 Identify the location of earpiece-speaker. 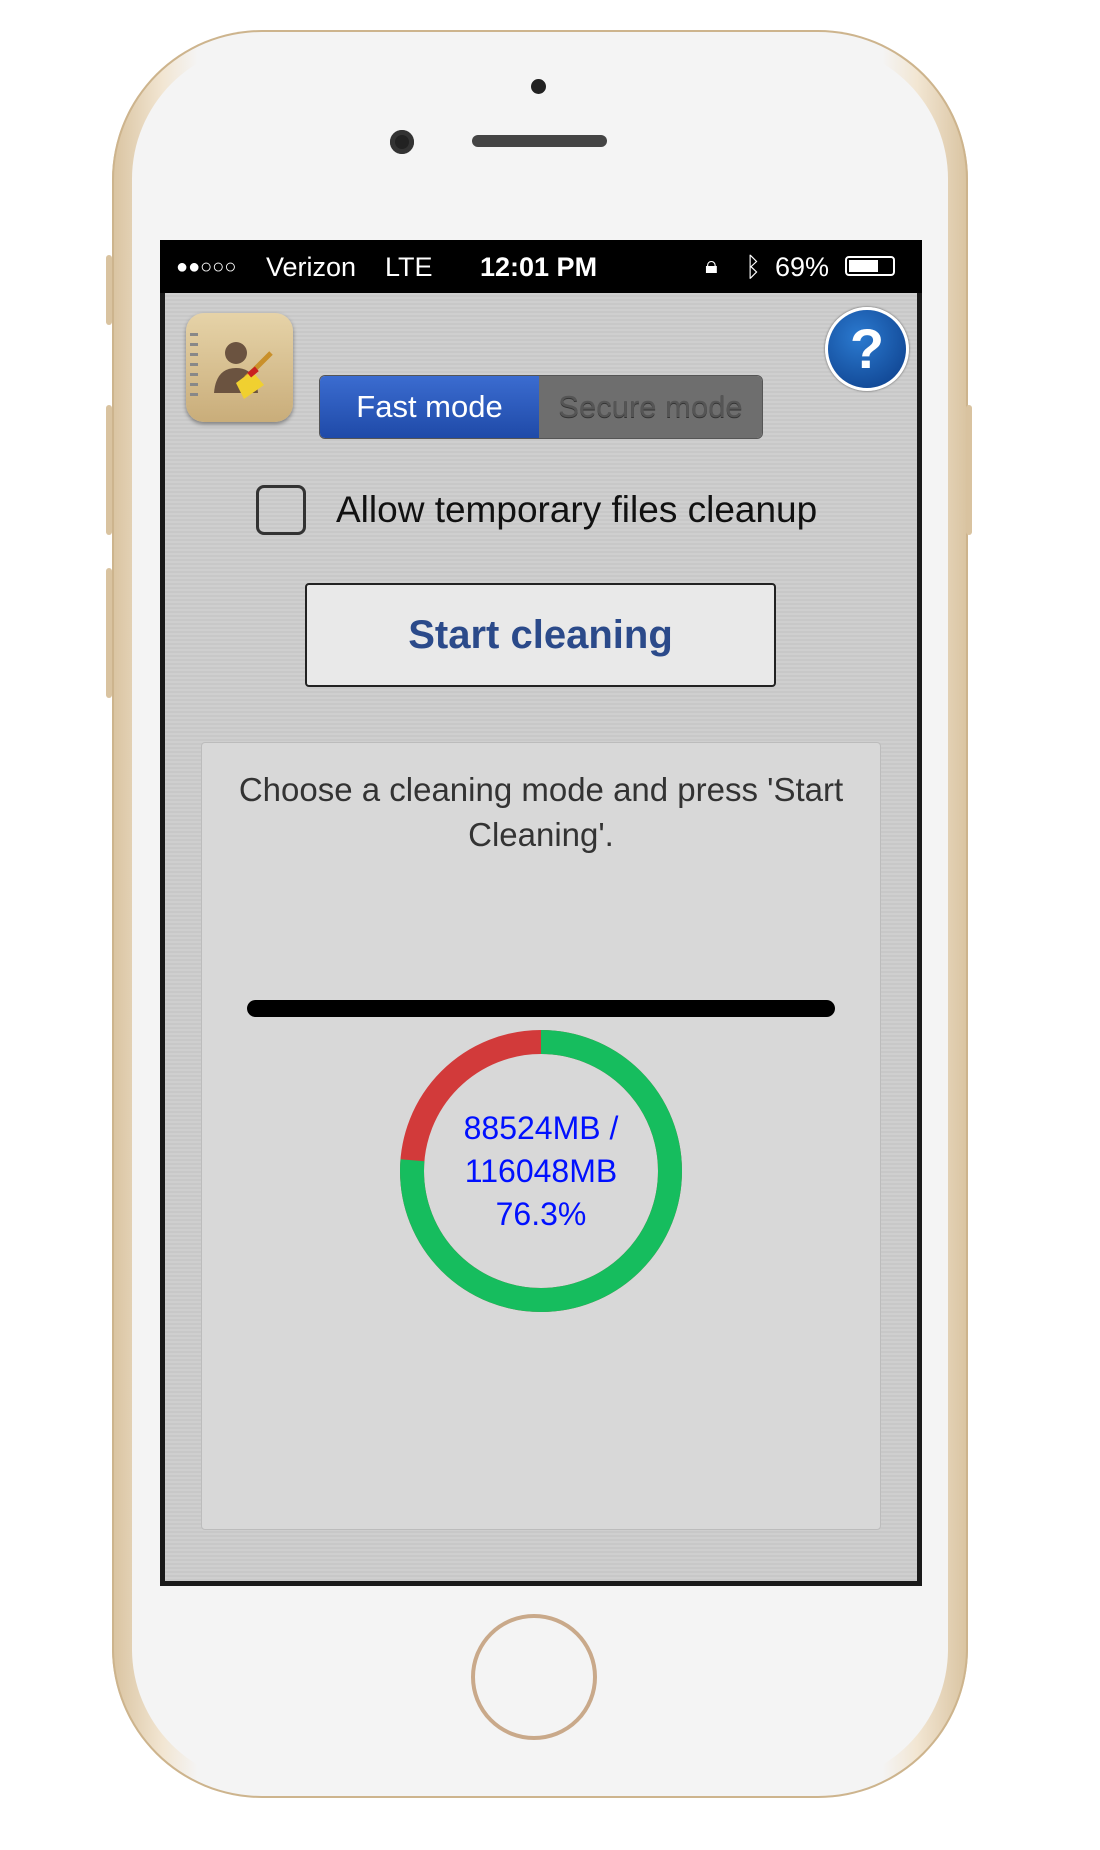
(539, 141).